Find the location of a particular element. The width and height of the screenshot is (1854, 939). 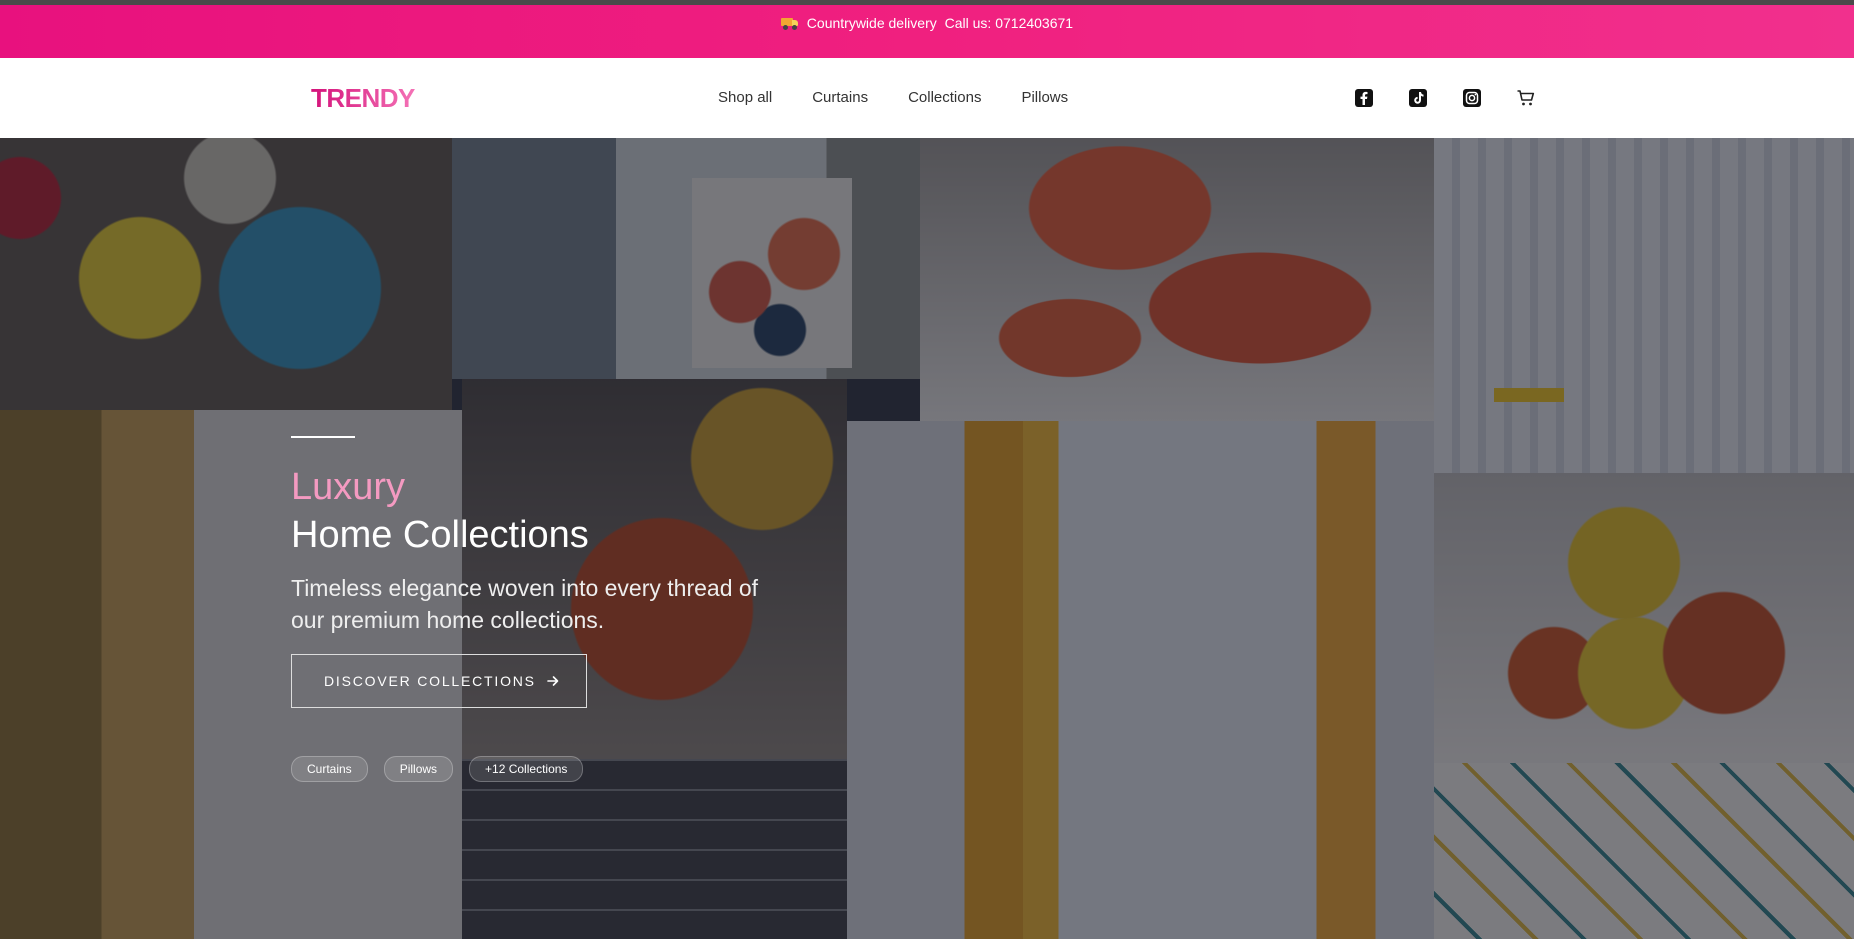

tiktok-icon is located at coordinates (1418, 98).